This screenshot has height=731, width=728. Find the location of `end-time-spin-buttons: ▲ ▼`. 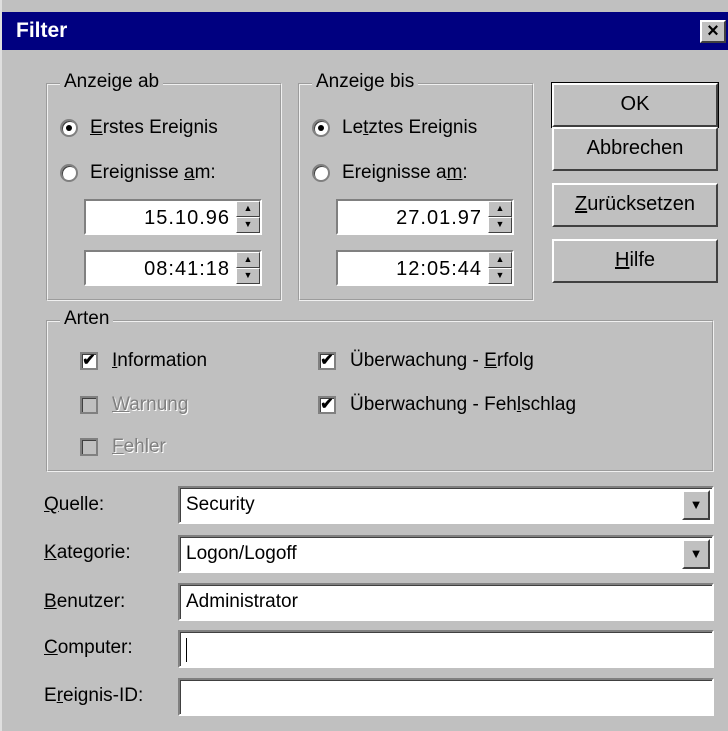

end-time-spin-buttons: ▲ ▼ is located at coordinates (500, 268).